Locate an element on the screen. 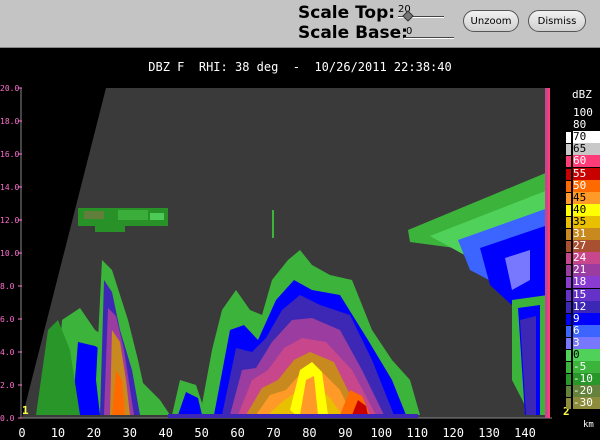 The image size is (600, 440). y-tick-label: 18.0 is located at coordinates (10, 121).